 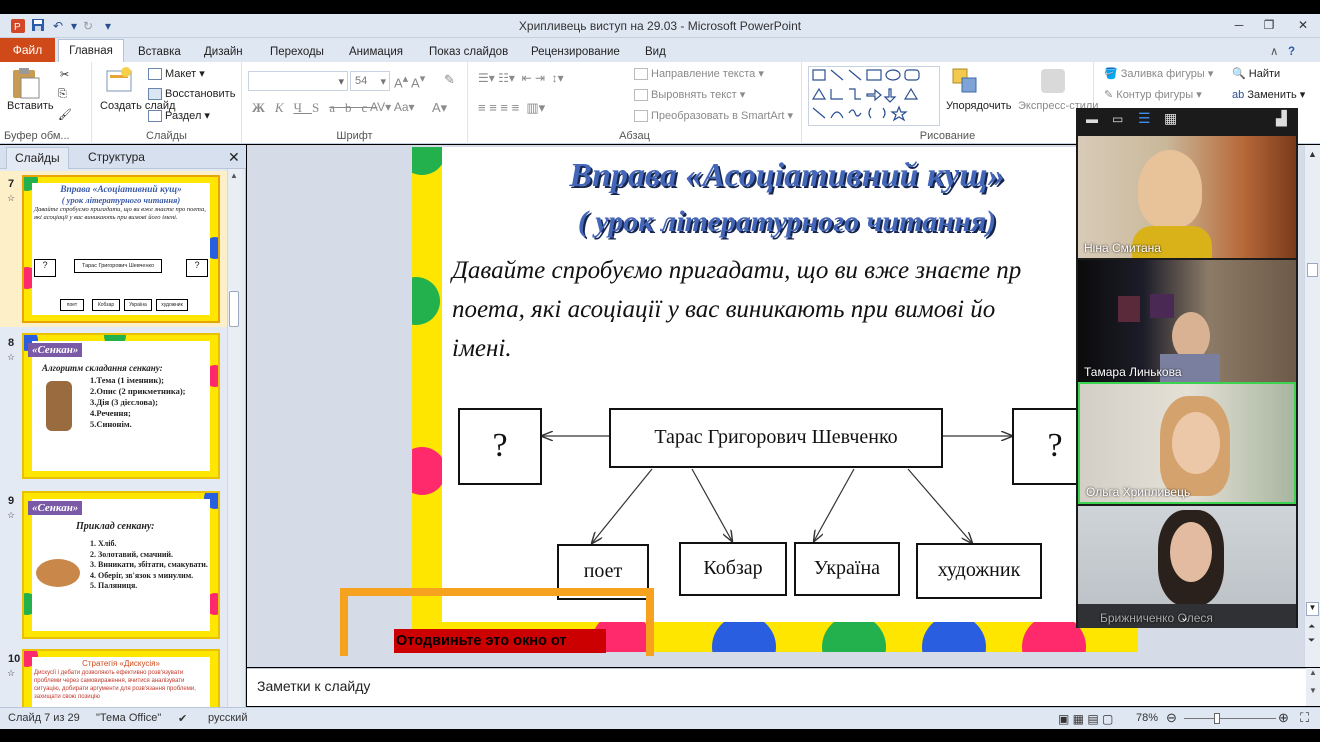 What do you see at coordinates (298, 81) in the screenshot?
I see `font-family-select: ▾` at bounding box center [298, 81].